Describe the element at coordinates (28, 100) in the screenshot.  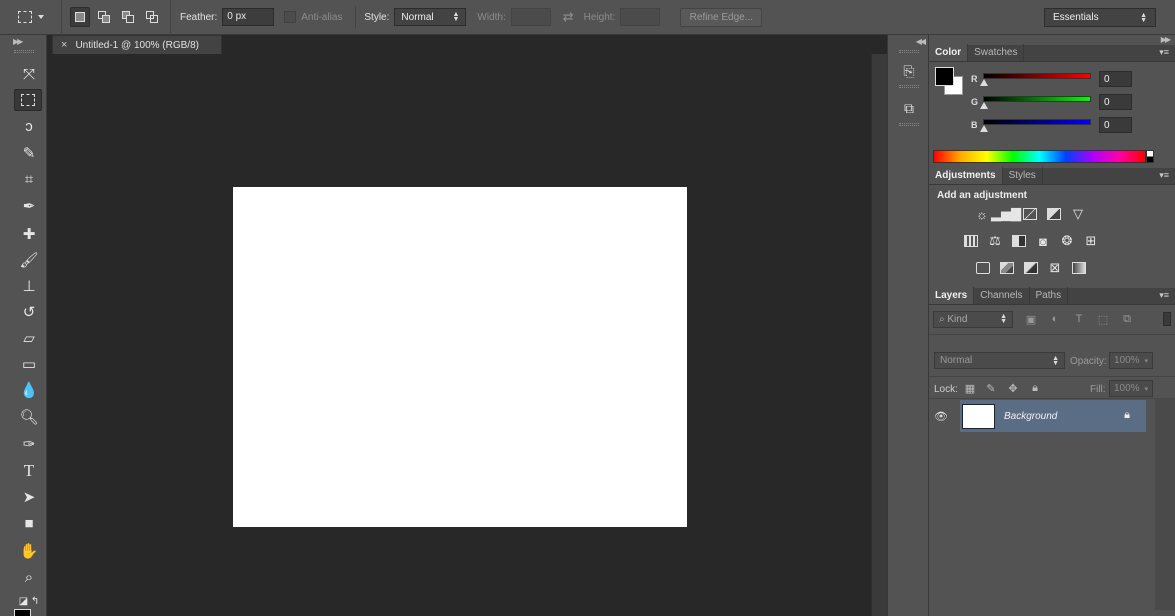
I see `rectangular-marquee-tool` at that location.